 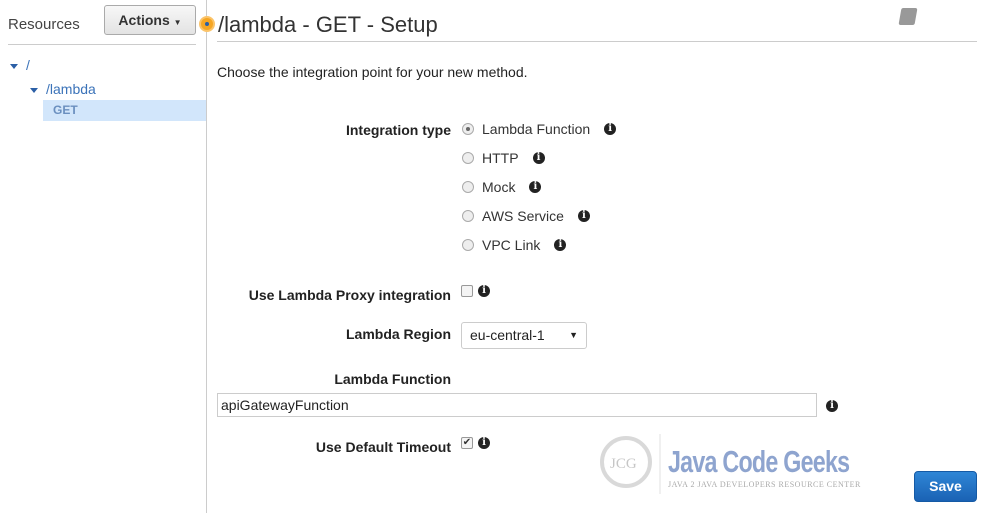 What do you see at coordinates (71, 89) in the screenshot?
I see `tree-label: /lambda` at bounding box center [71, 89].